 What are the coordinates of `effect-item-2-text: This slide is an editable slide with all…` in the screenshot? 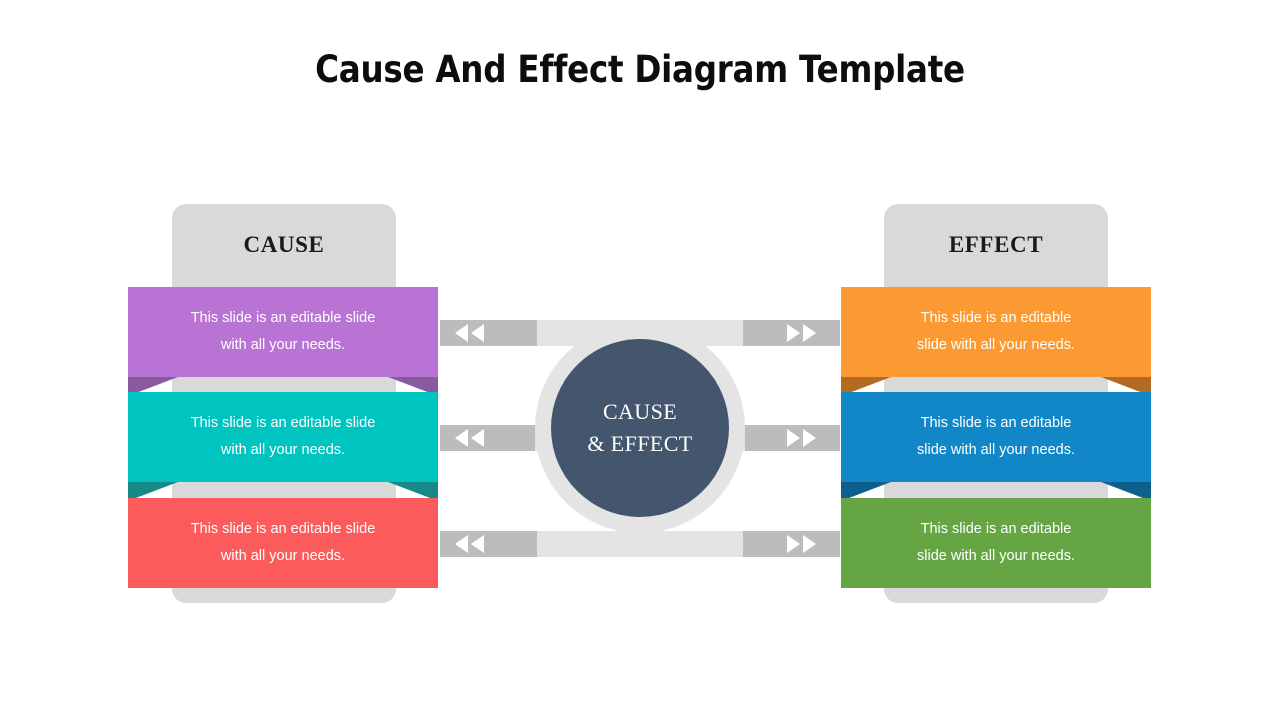 It's located at (996, 436).